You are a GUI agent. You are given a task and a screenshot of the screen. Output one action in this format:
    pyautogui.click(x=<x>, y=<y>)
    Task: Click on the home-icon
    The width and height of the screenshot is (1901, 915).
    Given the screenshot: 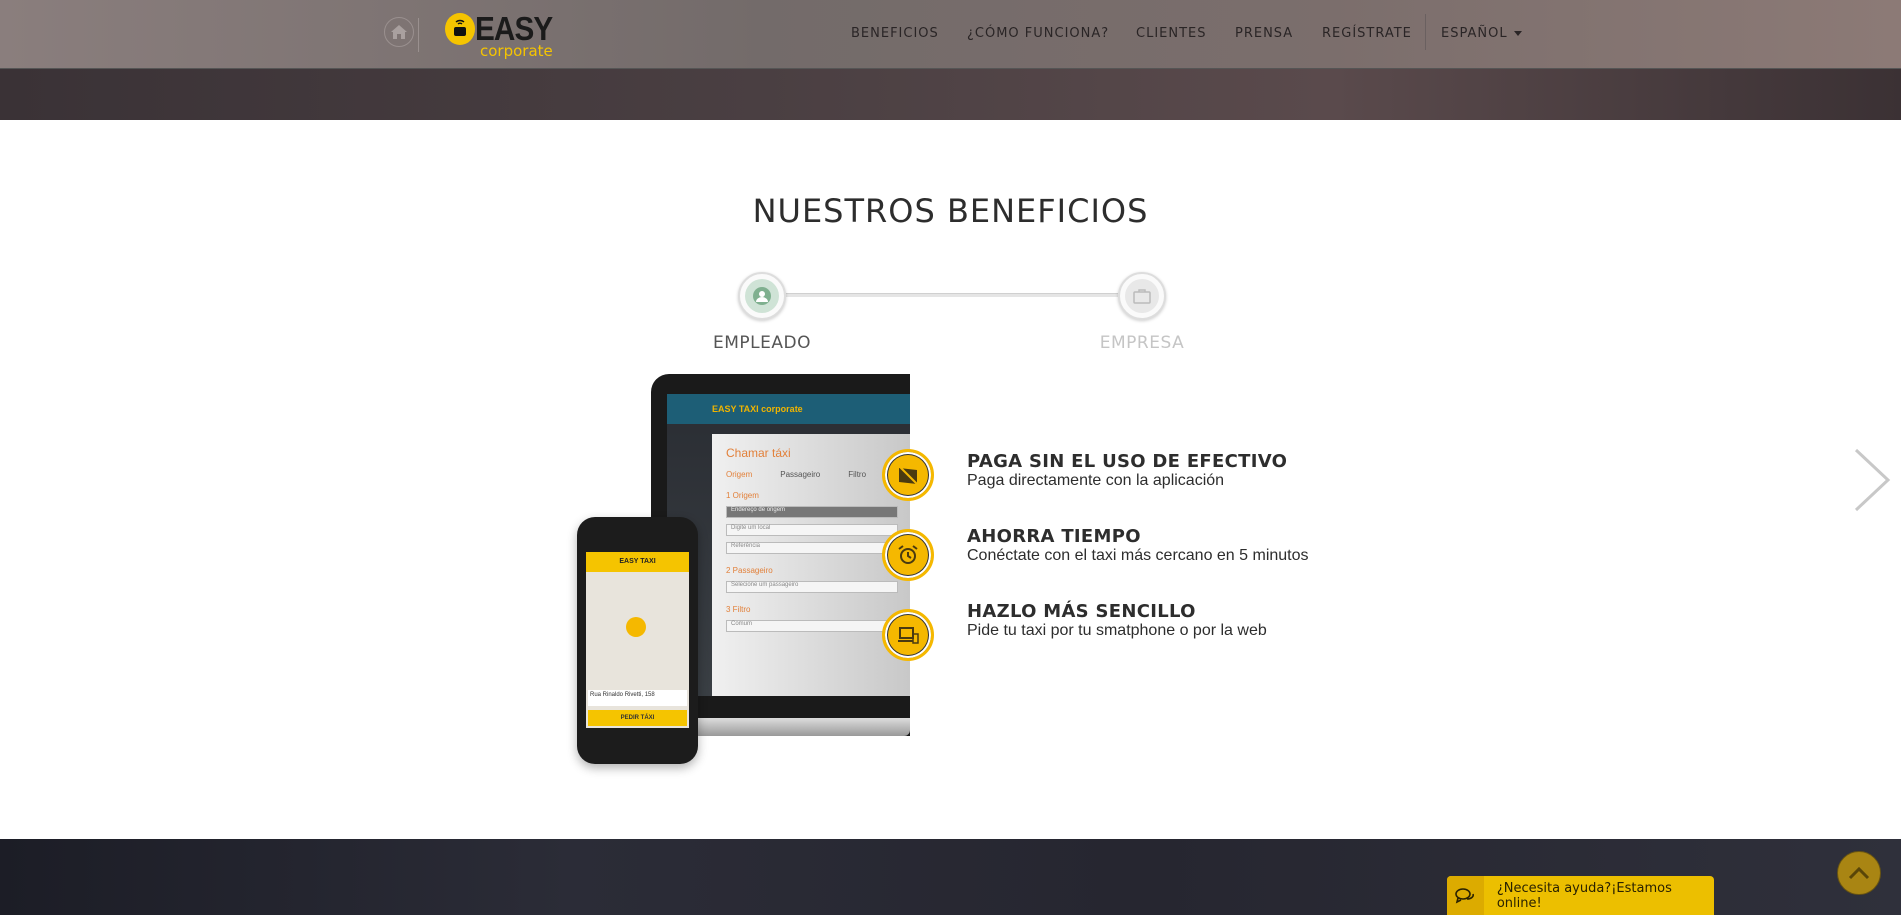 What is the action you would take?
    pyautogui.click(x=399, y=32)
    